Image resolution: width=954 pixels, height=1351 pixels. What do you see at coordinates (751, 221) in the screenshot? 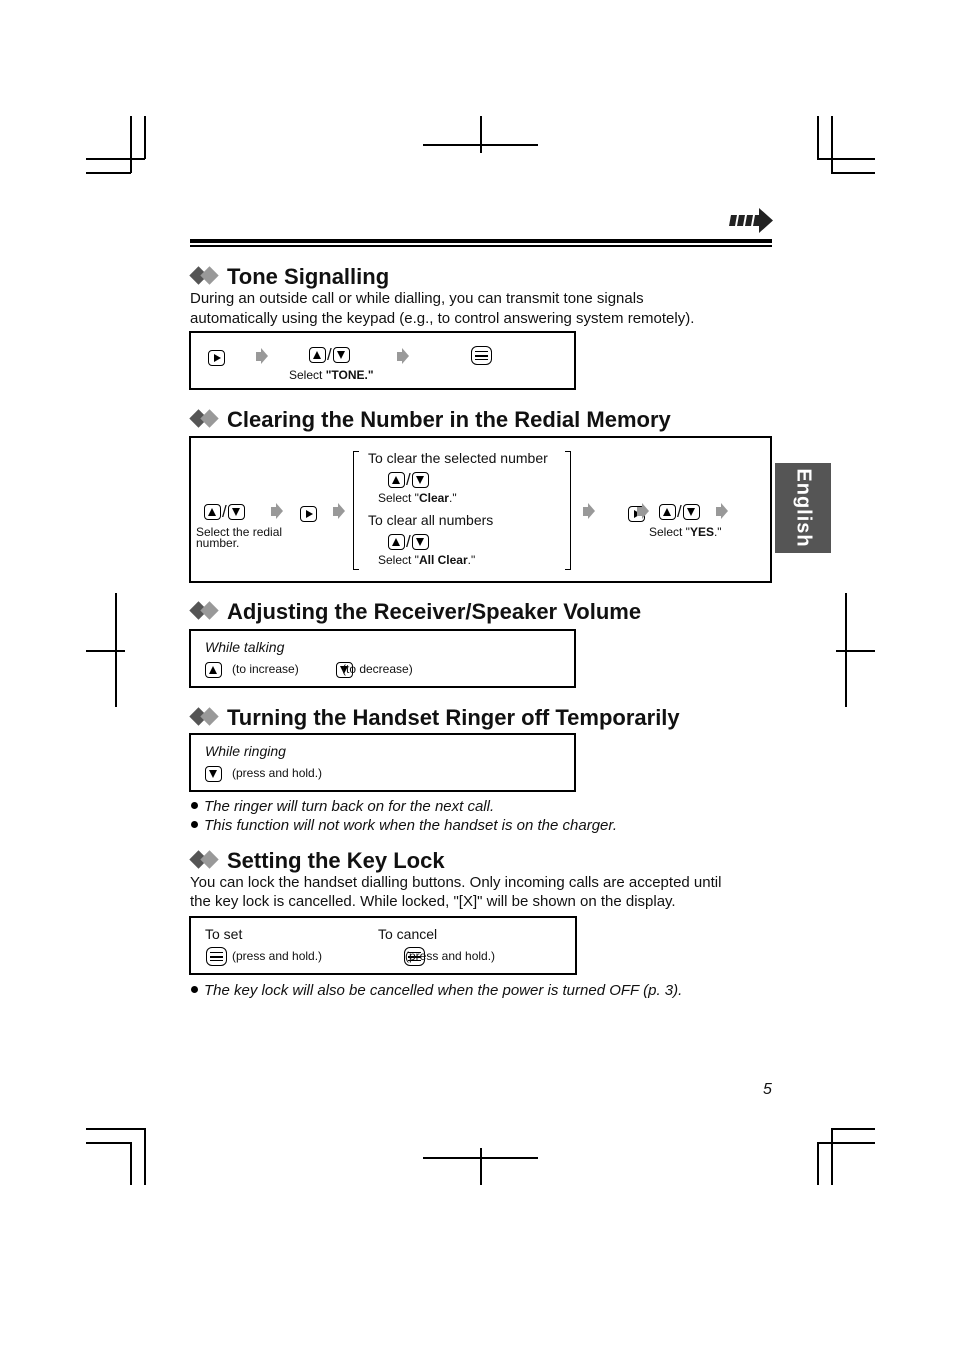
I see `continue-arrow-icon` at bounding box center [751, 221].